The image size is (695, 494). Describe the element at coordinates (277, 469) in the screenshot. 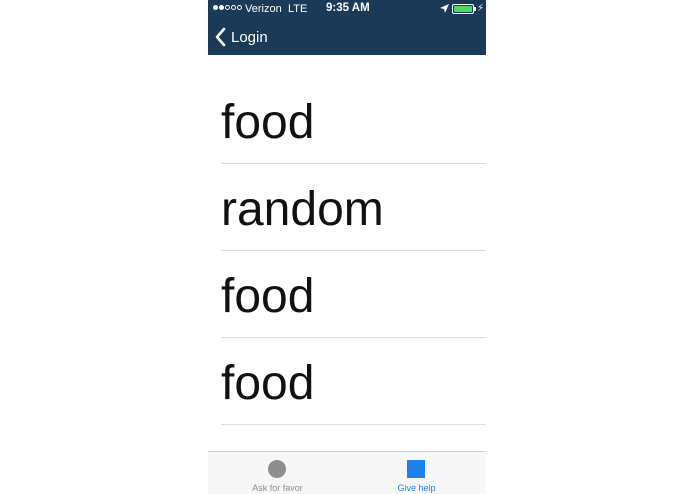

I see `circle-icon` at that location.